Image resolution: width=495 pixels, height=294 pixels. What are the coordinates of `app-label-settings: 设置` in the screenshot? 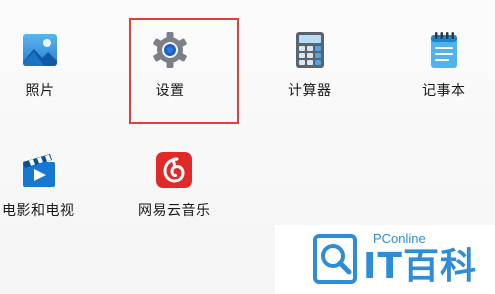 It's located at (170, 91).